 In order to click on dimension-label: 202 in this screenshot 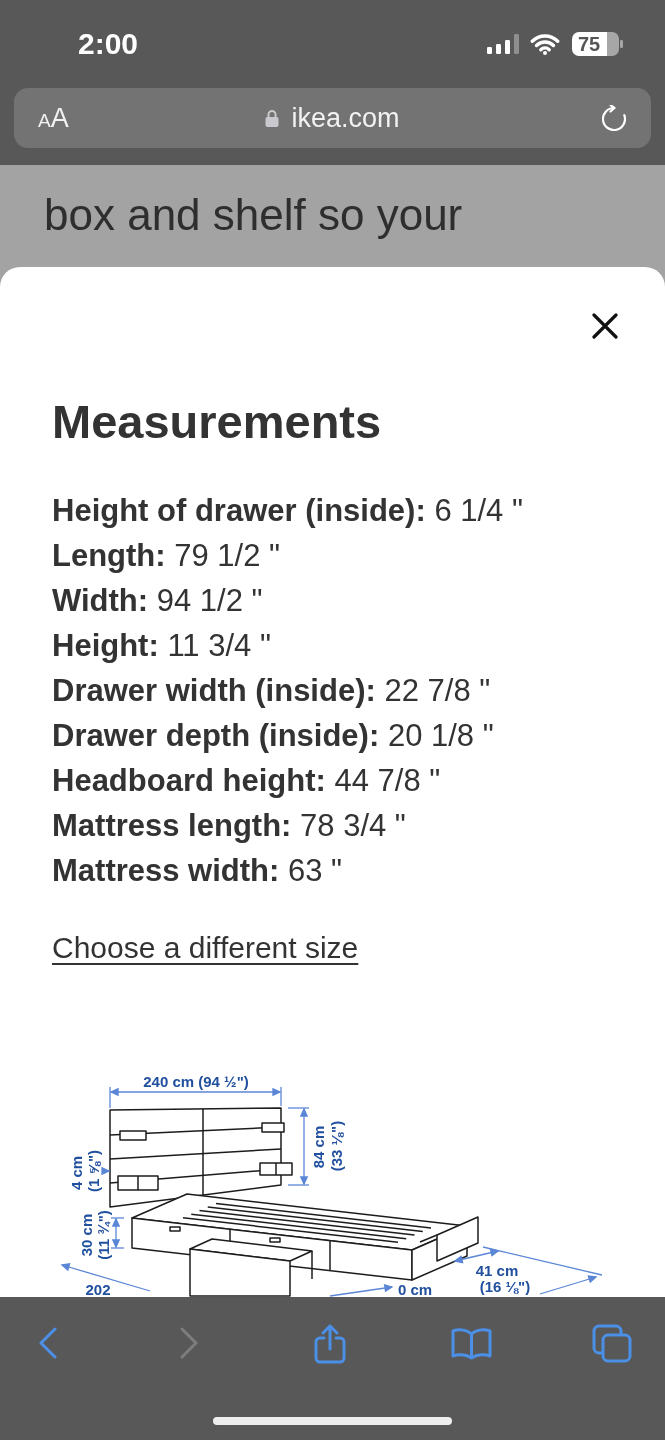, I will do `click(98, 1288)`.